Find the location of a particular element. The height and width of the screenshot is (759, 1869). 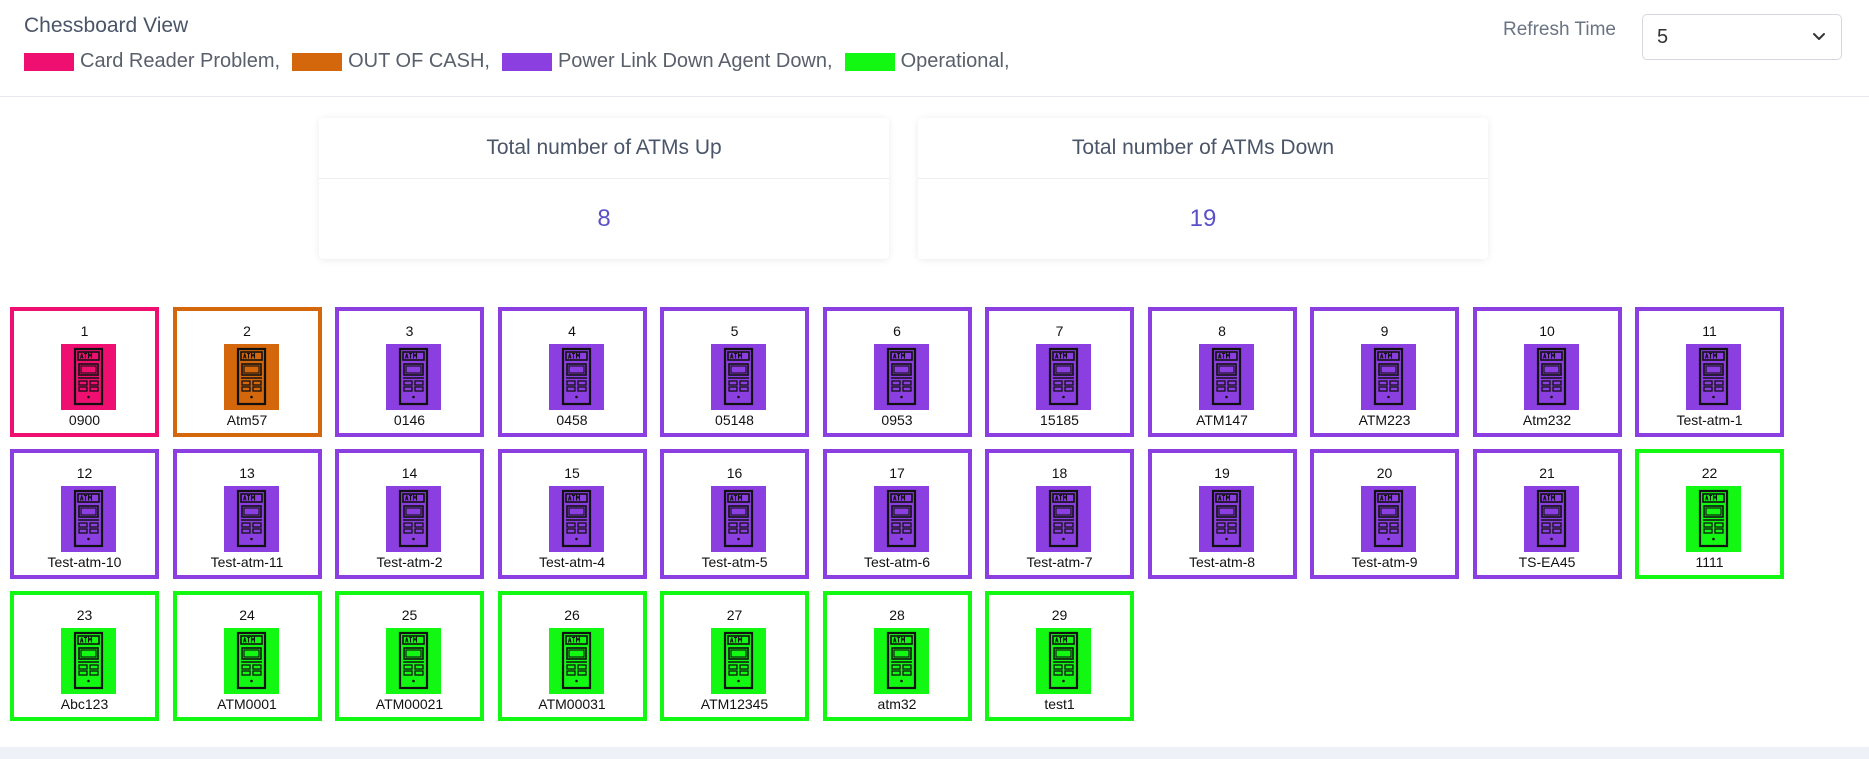

atm-number: 24 is located at coordinates (247, 615).